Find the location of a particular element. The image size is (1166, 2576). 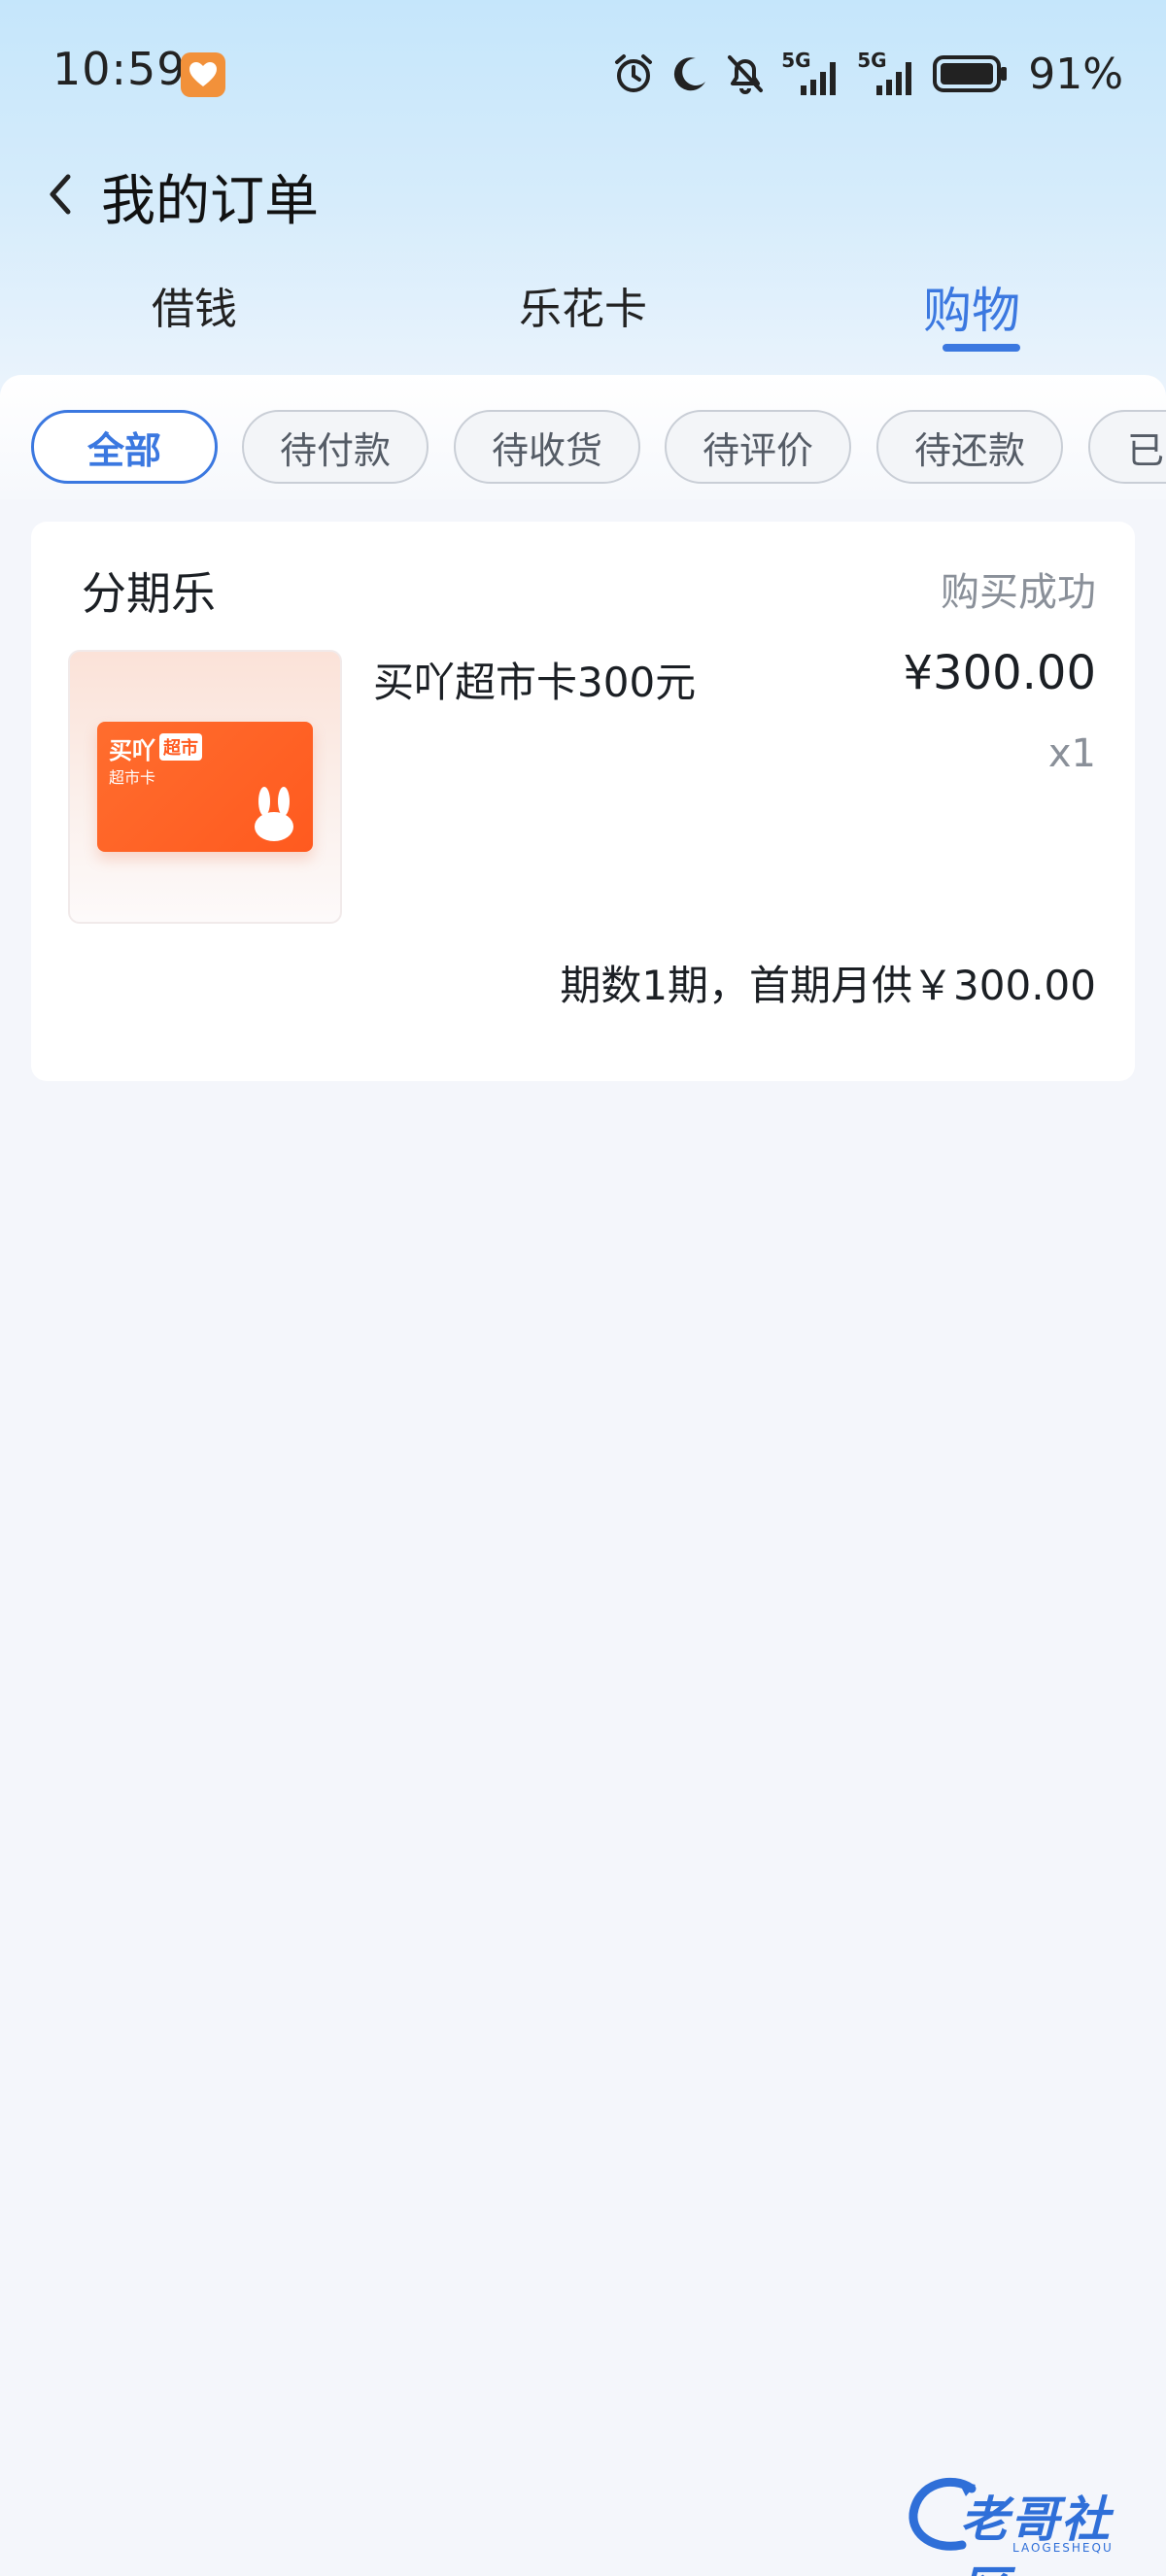

filter-pending-review: 待评价 is located at coordinates (758, 447).